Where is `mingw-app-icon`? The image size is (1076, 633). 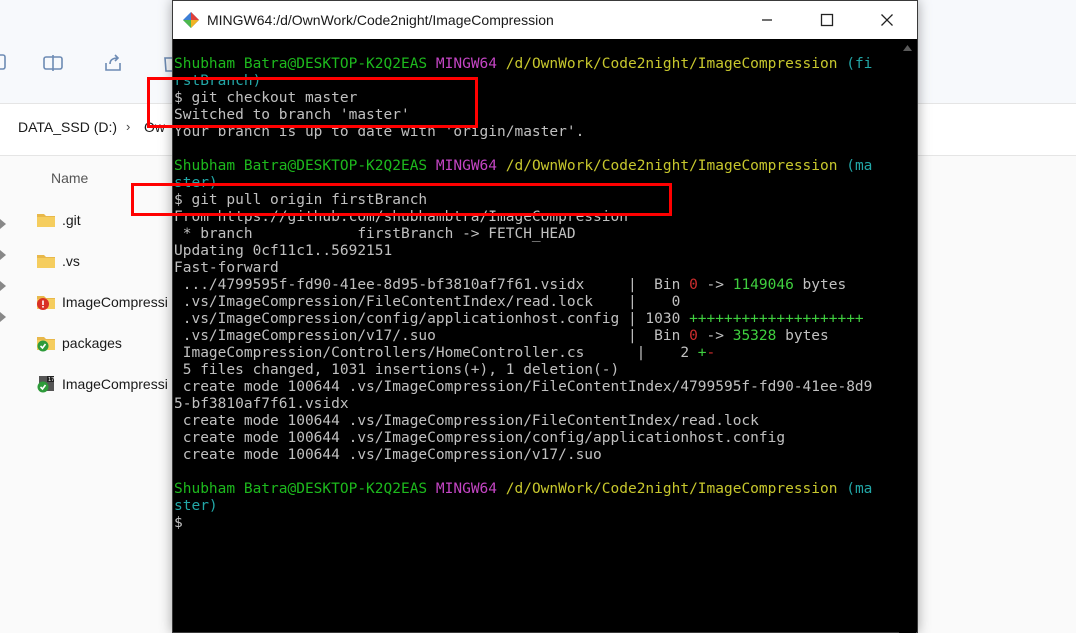
mingw-app-icon is located at coordinates (191, 20).